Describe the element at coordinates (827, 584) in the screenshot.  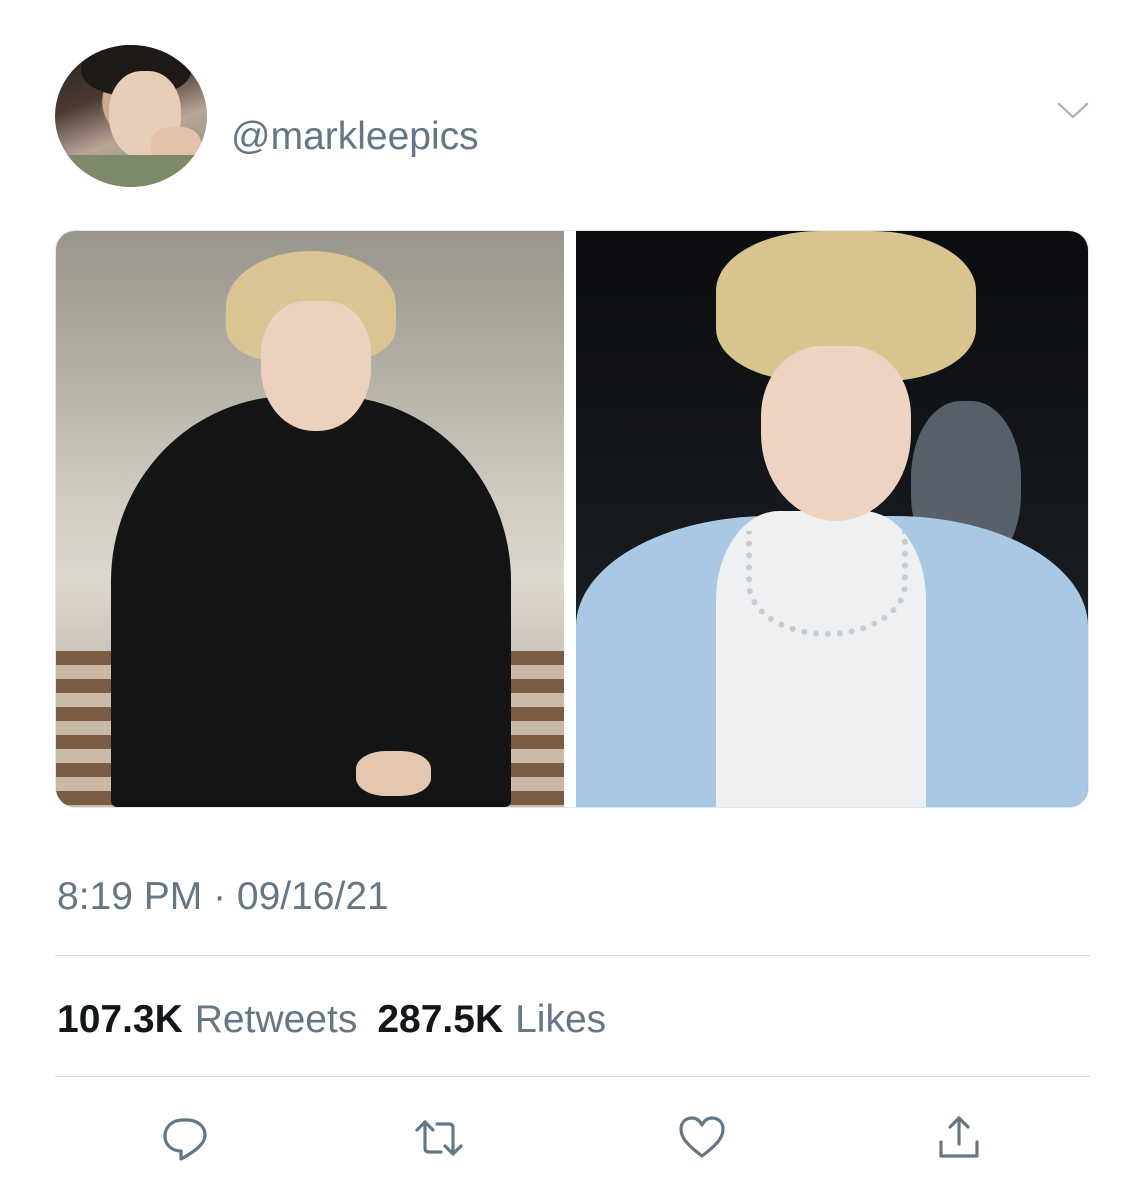
I see `photo-person-necklace` at that location.